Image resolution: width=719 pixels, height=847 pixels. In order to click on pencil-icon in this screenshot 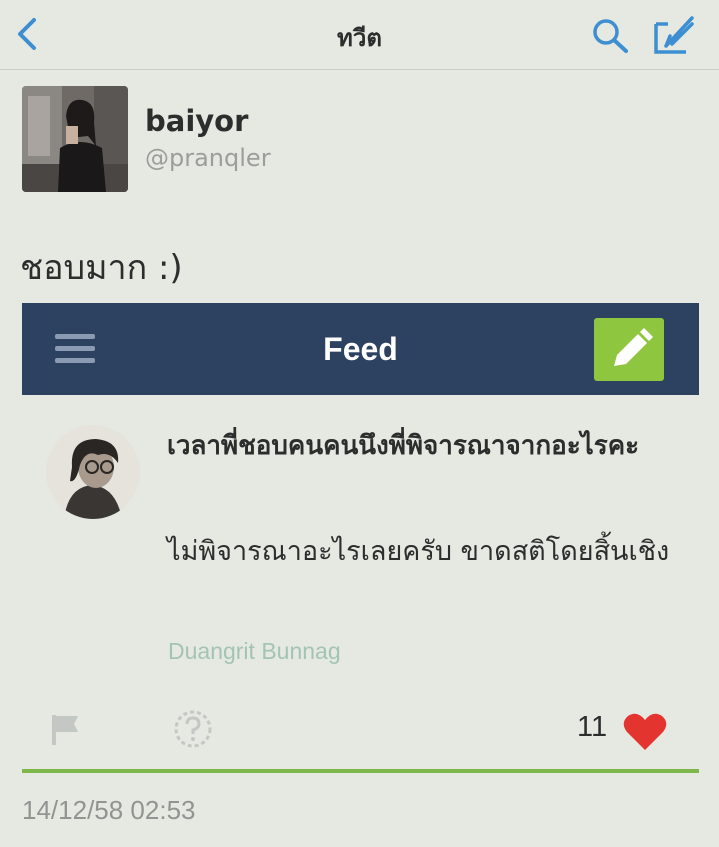, I will do `click(633, 347)`.